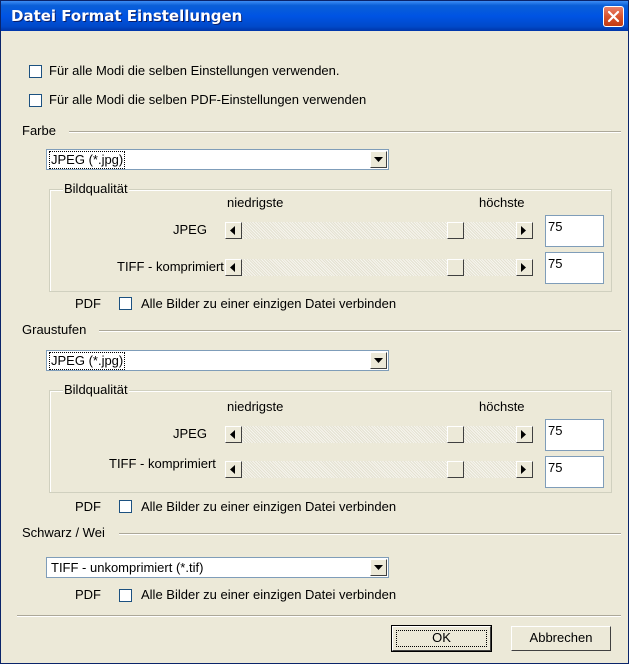  What do you see at coordinates (574, 472) in the screenshot?
I see `gray-tiff-quality-input: 75` at bounding box center [574, 472].